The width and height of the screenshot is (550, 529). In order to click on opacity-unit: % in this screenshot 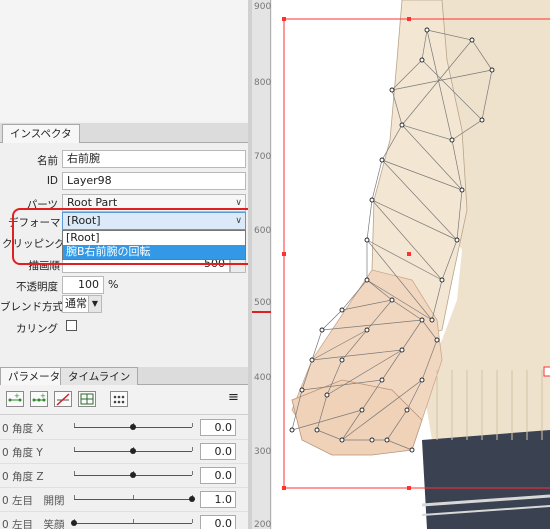, I will do `click(113, 284)`.